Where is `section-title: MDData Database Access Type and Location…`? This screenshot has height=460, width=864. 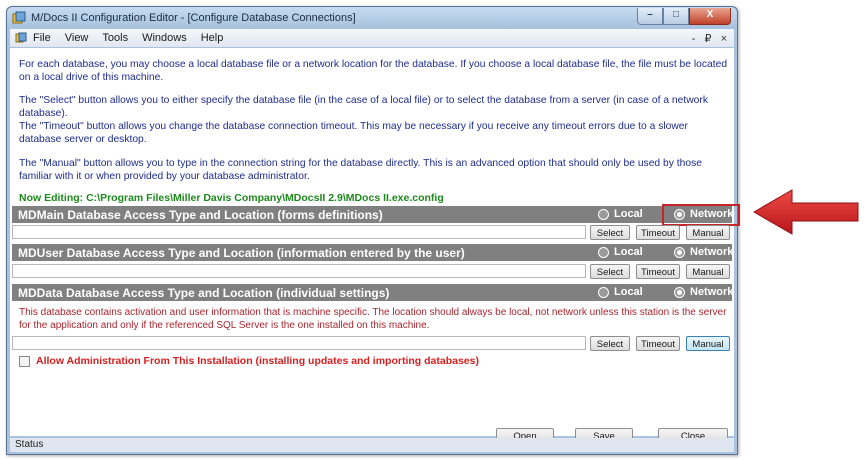 section-title: MDData Database Access Type and Location… is located at coordinates (204, 293).